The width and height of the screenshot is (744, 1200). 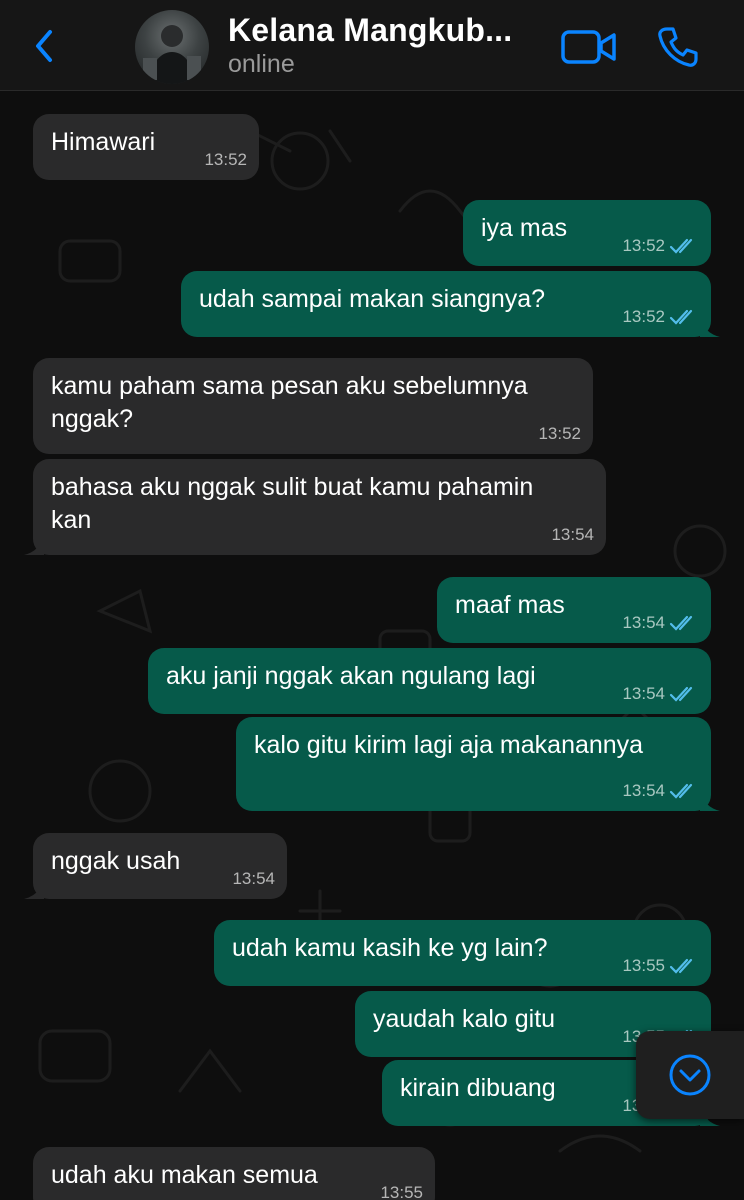 I want to click on message-text: Himawari, so click(x=103, y=142).